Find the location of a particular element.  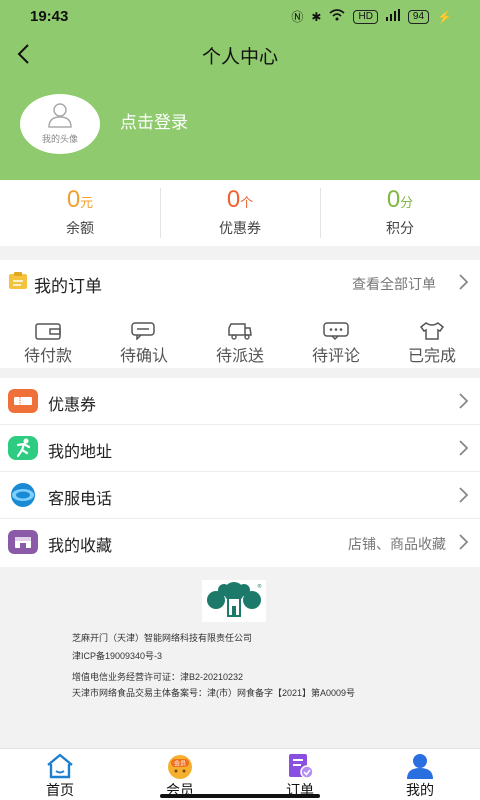

status-icons: Ⓝ ✱ HD 94 ⚡ is located at coordinates (371, 16).